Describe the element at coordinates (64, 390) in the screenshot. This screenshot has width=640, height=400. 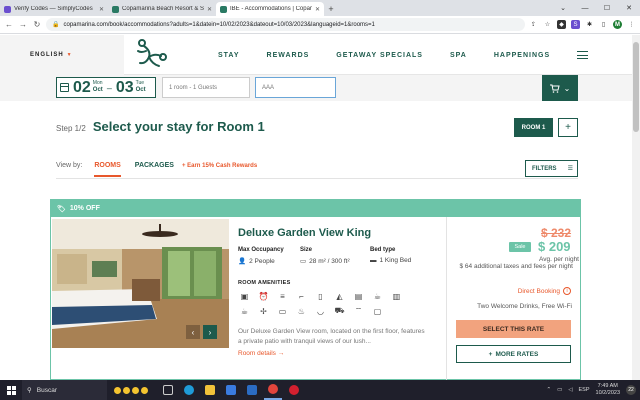
I see `taskbar-search: ⚲ Buscar` at that location.